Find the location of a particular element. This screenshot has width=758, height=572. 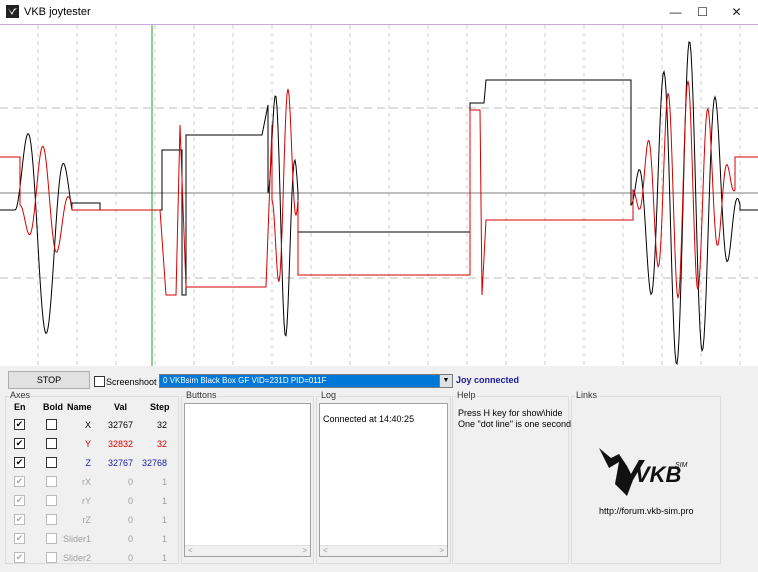

col-header-en: En is located at coordinates (20, 407).